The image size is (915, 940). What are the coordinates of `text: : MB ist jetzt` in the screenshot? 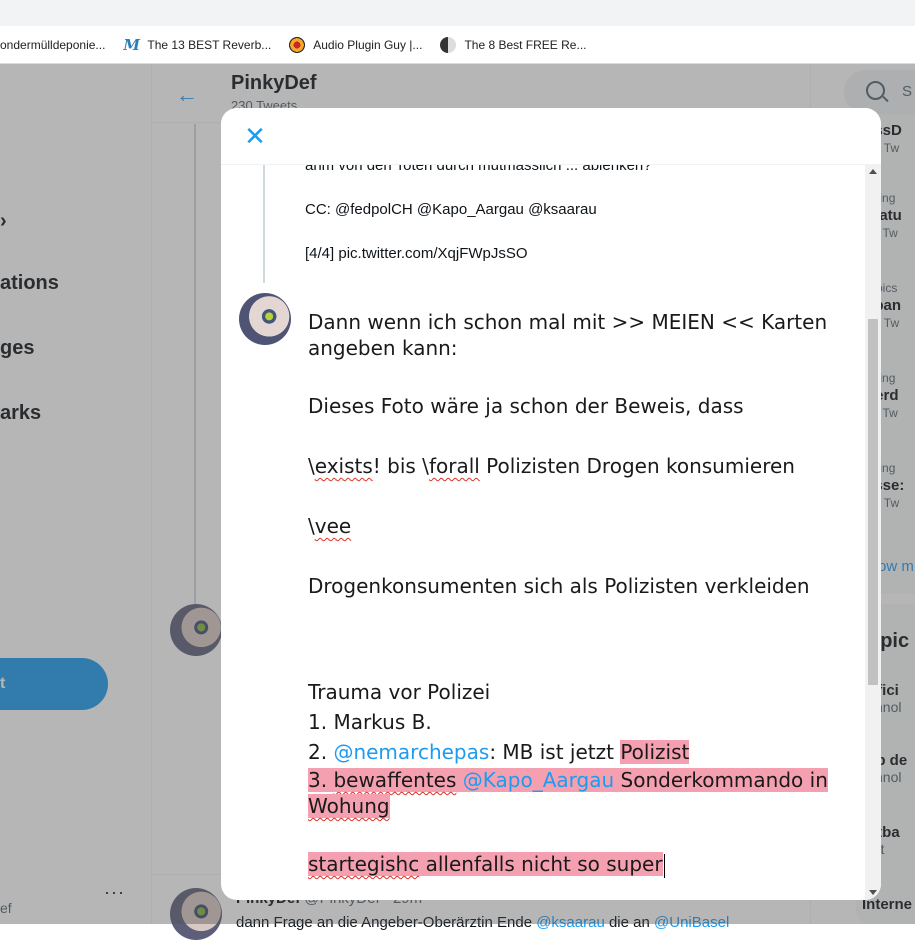 It's located at (555, 752).